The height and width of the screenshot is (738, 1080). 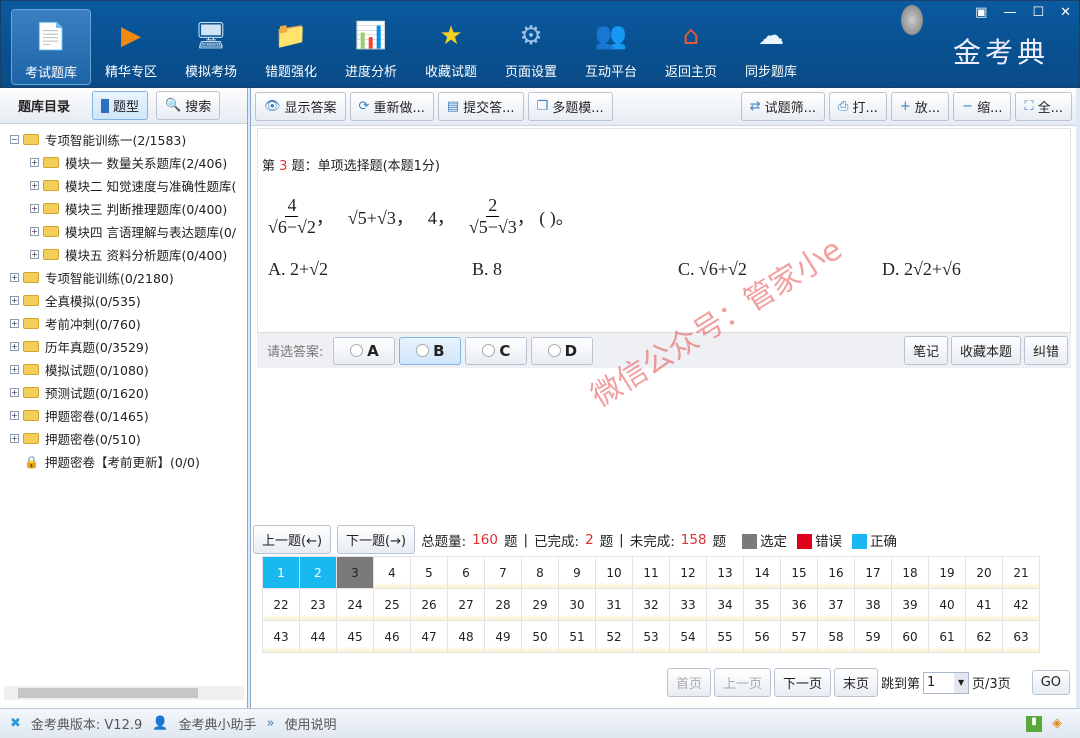 I want to click on question-cell: 45, so click(x=355, y=637).